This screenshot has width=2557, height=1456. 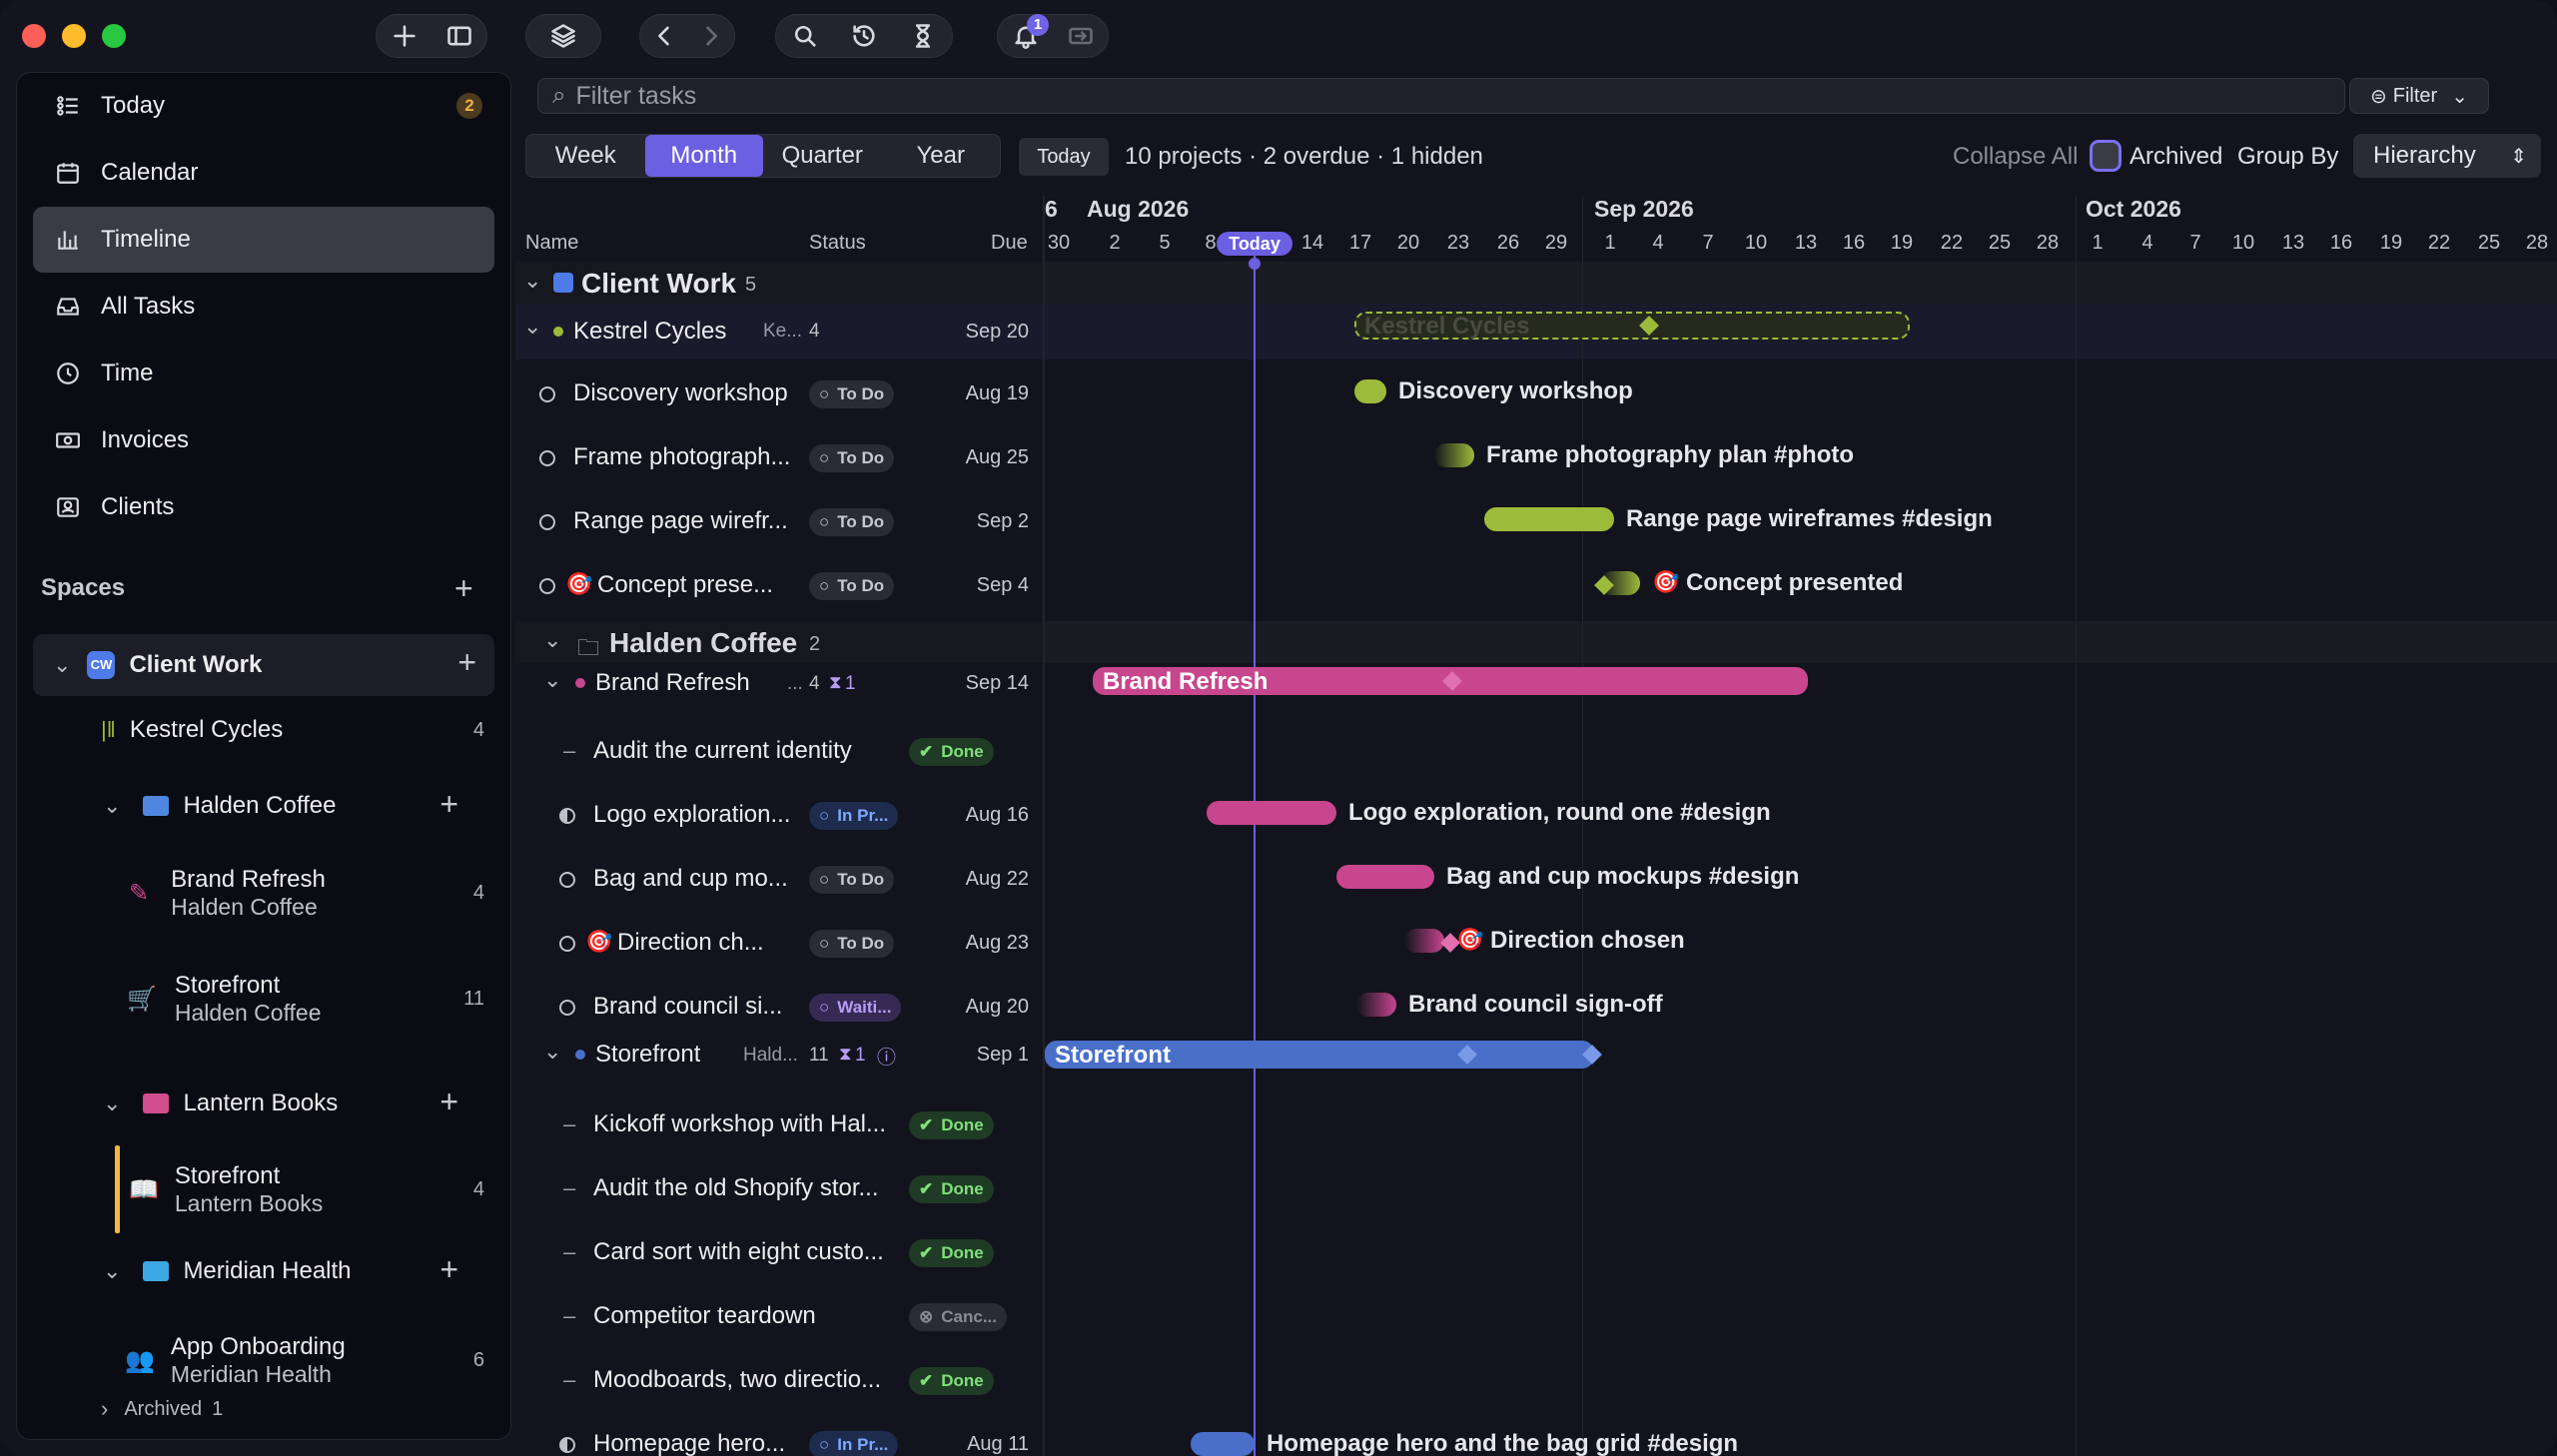 I want to click on sidebar-project-brand-refresh: ✎ Brand Refresh Halden Coffee 4, so click(x=263, y=893).